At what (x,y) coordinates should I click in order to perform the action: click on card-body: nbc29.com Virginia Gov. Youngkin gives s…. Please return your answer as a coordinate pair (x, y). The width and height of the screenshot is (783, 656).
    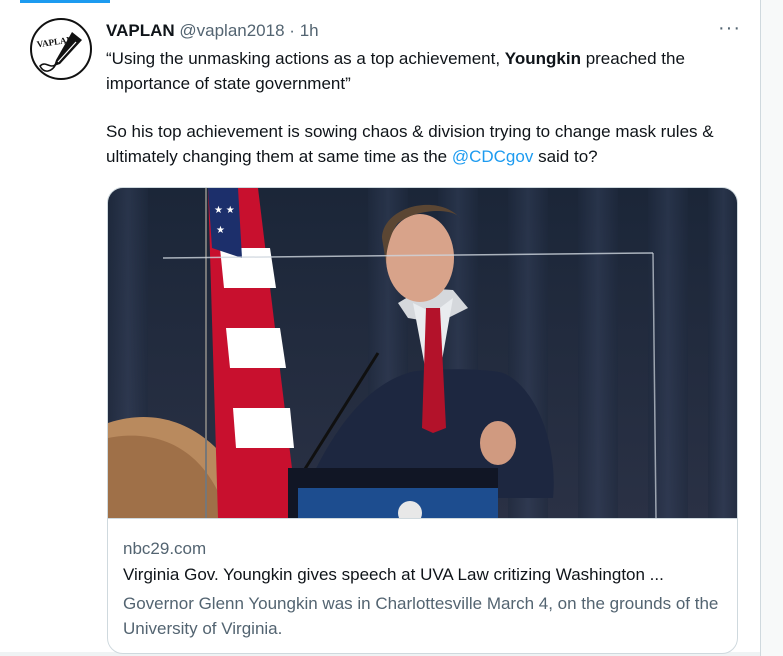
    Looking at the image, I should click on (422, 578).